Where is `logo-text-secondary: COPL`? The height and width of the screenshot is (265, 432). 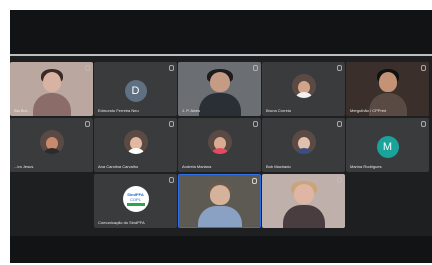
logo-text-secondary: COPL is located at coordinates (135, 199).